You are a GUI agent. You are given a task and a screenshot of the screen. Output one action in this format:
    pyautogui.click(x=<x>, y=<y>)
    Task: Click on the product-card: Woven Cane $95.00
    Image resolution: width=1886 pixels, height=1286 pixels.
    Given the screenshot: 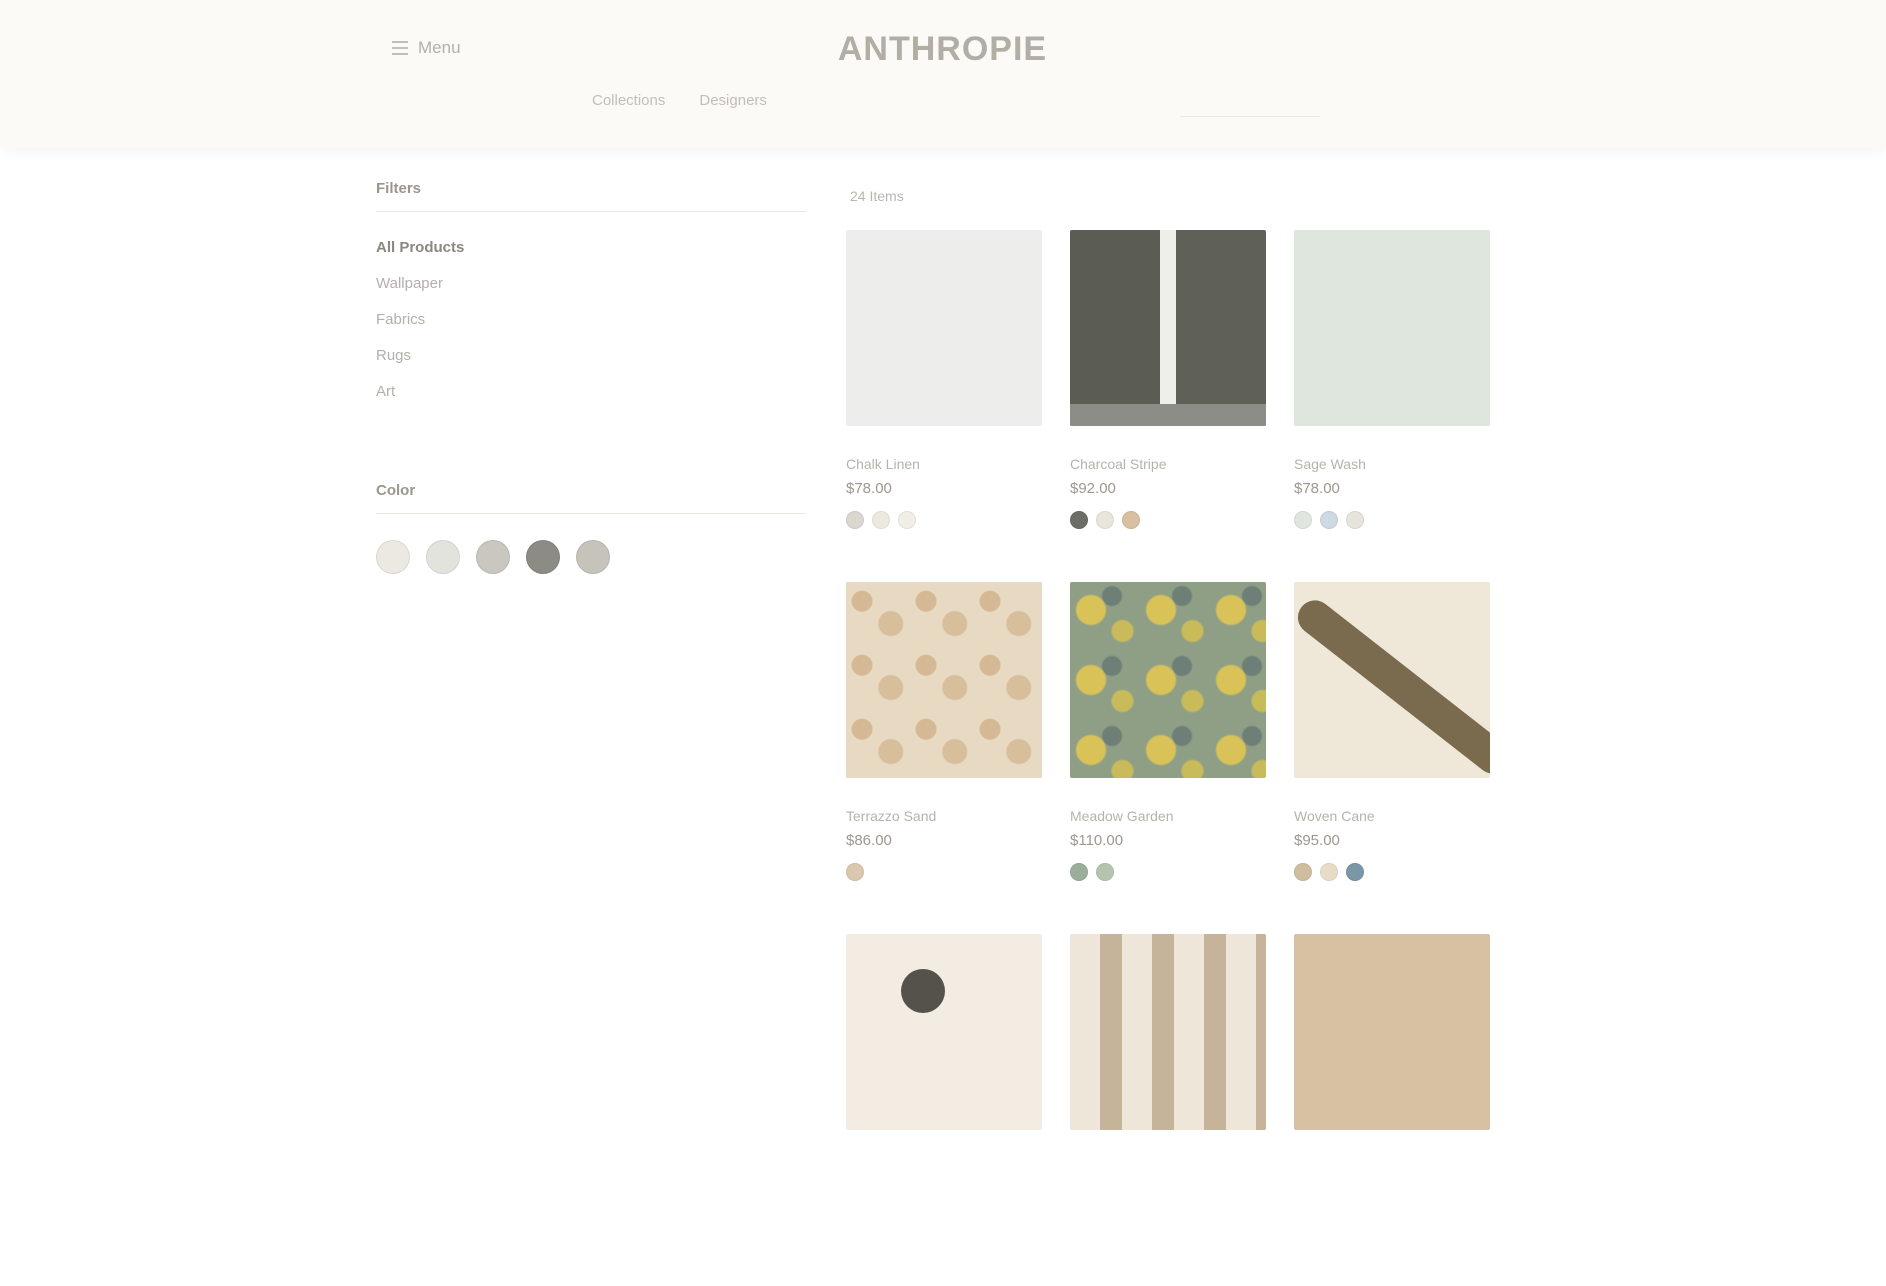 What is the action you would take?
    pyautogui.click(x=1392, y=758)
    